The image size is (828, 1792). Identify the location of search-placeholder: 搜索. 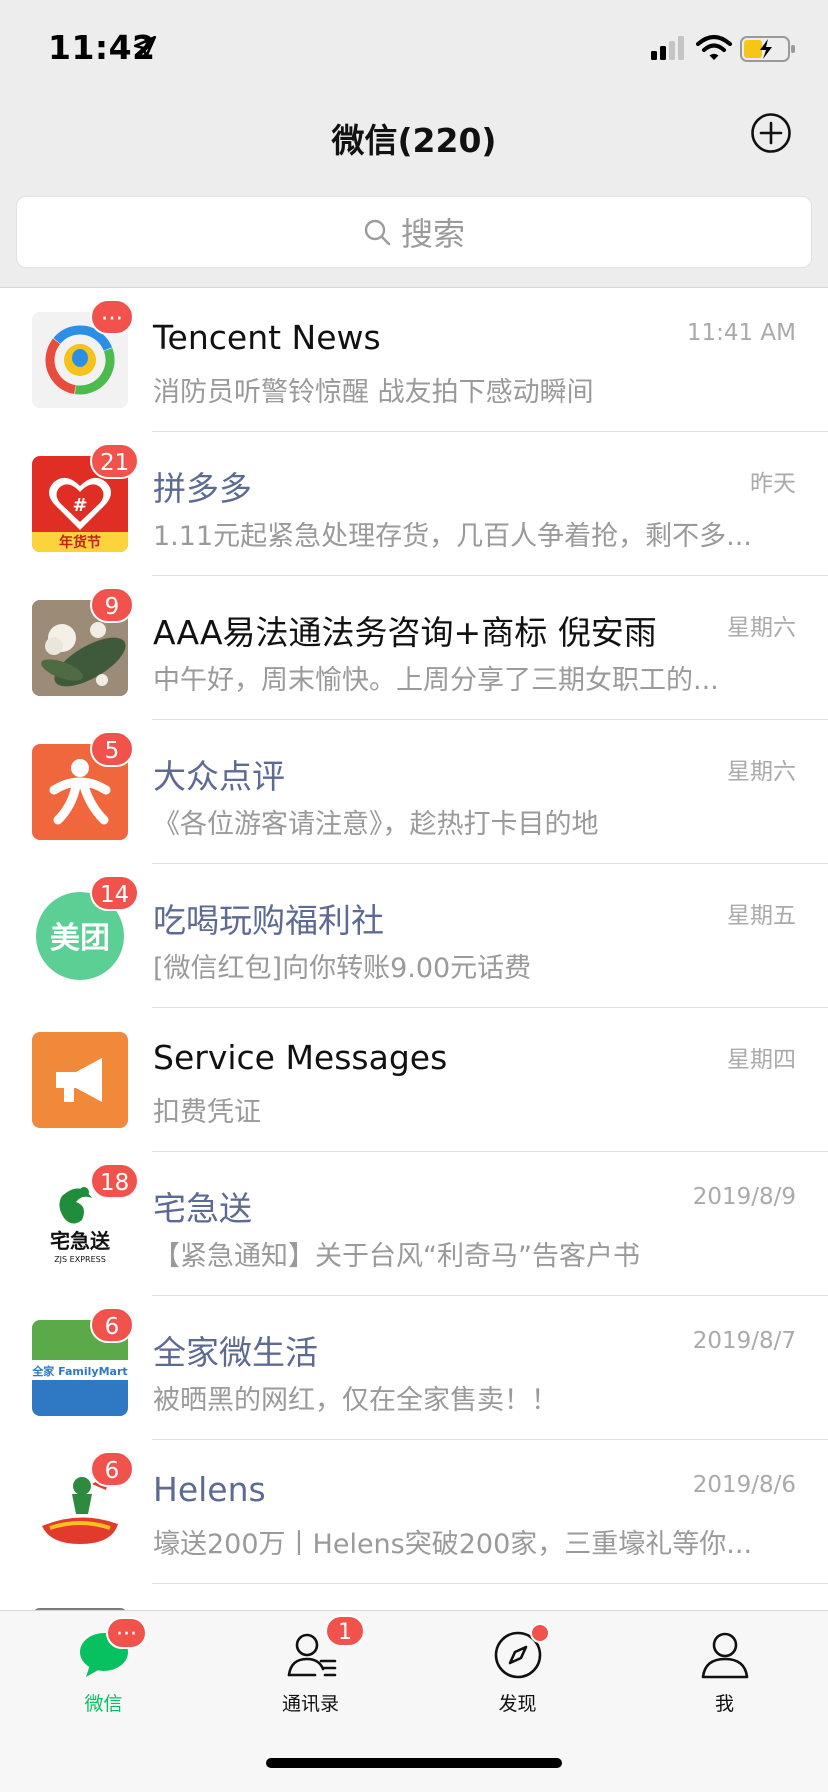
(432, 234).